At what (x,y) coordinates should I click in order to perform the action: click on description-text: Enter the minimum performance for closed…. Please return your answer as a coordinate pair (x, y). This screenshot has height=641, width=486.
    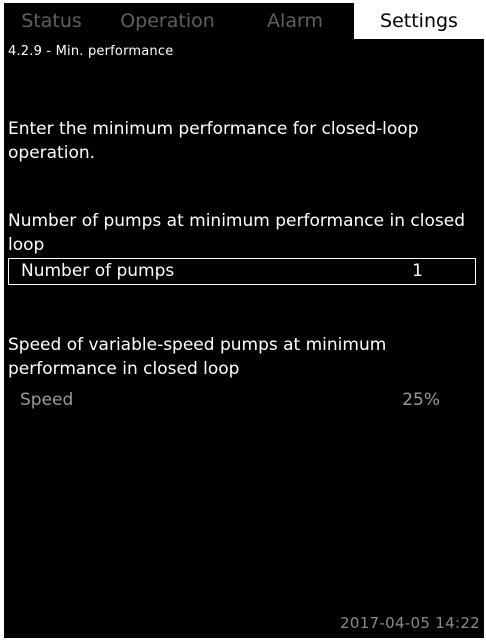
    Looking at the image, I should click on (213, 141).